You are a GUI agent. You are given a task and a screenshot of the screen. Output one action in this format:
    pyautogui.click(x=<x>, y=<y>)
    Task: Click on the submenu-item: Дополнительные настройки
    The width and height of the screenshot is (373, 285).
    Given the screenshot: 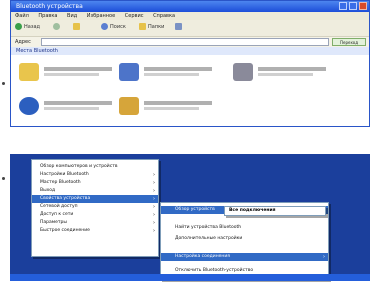 What is the action you would take?
    pyautogui.click(x=244, y=239)
    